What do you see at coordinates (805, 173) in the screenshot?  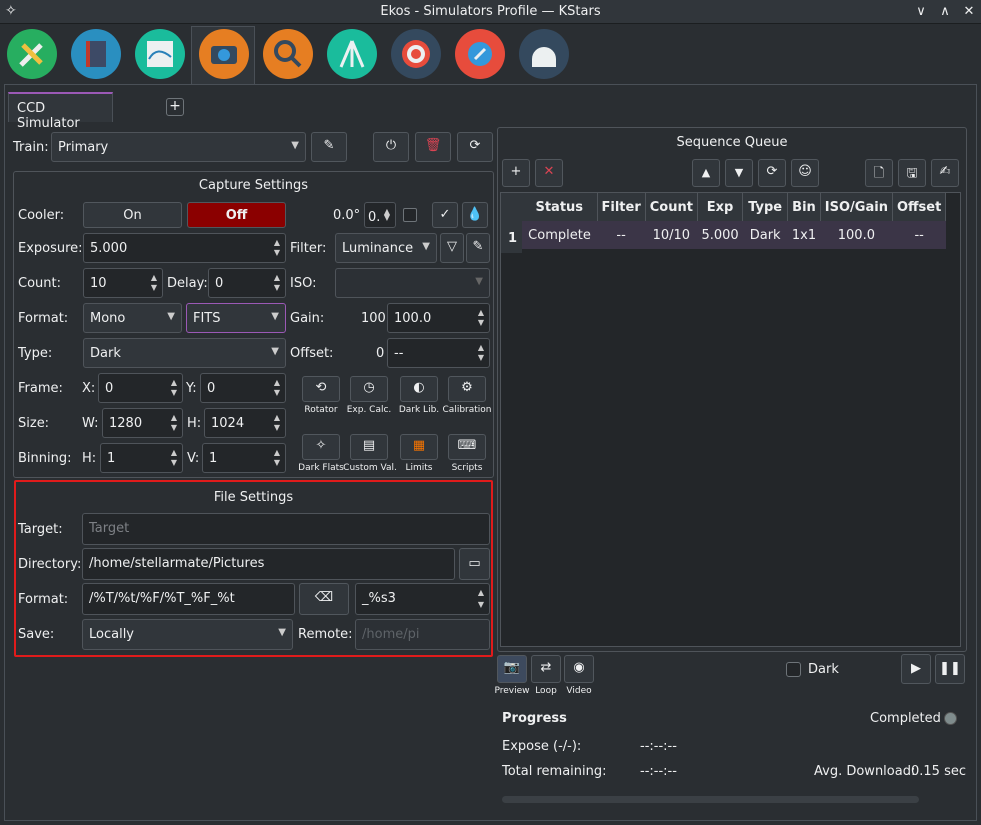 I see `user-button: ☺` at bounding box center [805, 173].